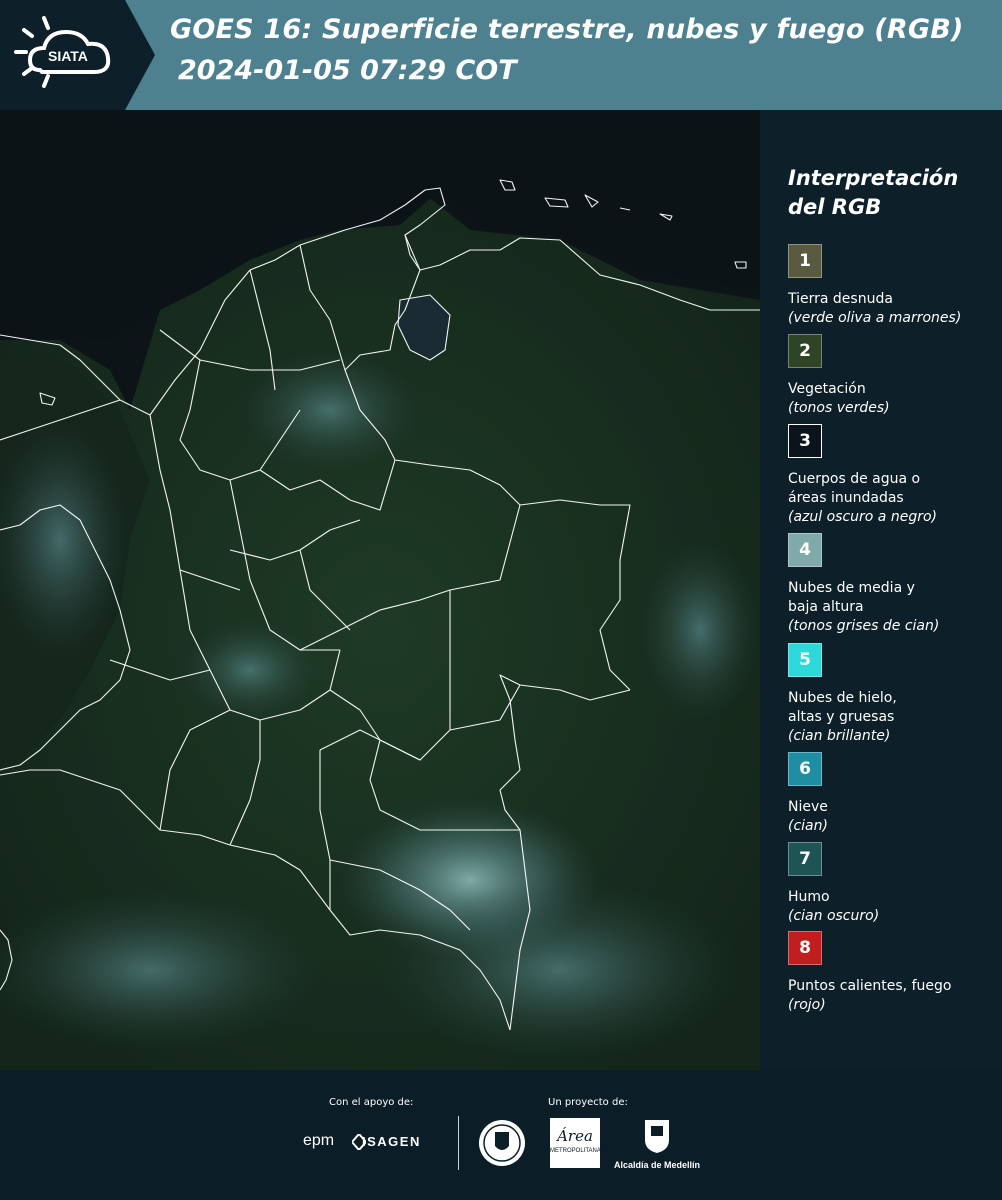 This screenshot has height=1200, width=1002. I want to click on legend-swatch-4: 4, so click(805, 550).